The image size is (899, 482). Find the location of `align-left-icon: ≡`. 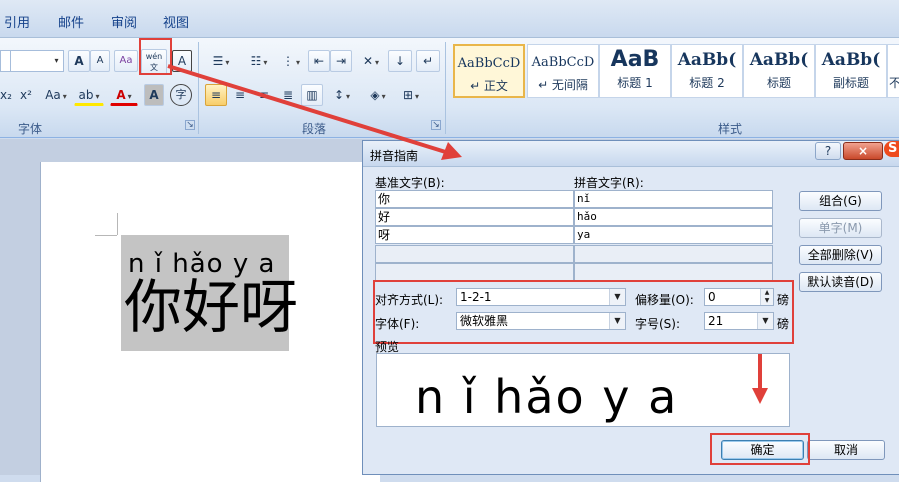

align-left-icon: ≡ is located at coordinates (216, 95).